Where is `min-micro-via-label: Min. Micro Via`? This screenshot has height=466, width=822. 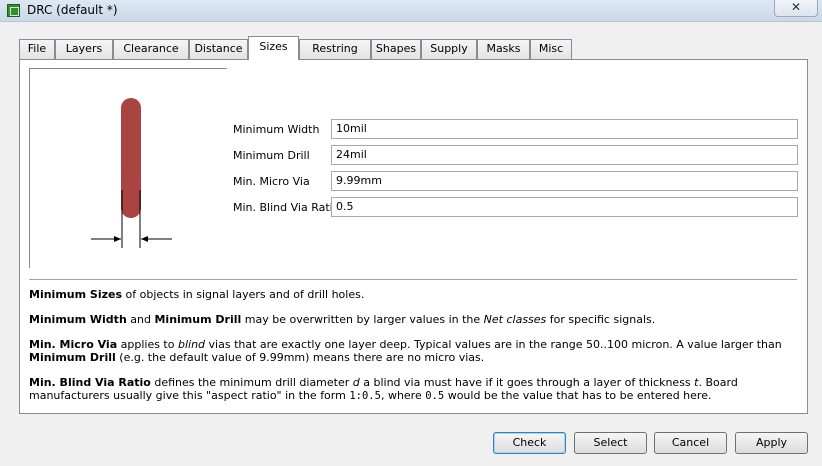
min-micro-via-label: Min. Micro Via is located at coordinates (271, 181).